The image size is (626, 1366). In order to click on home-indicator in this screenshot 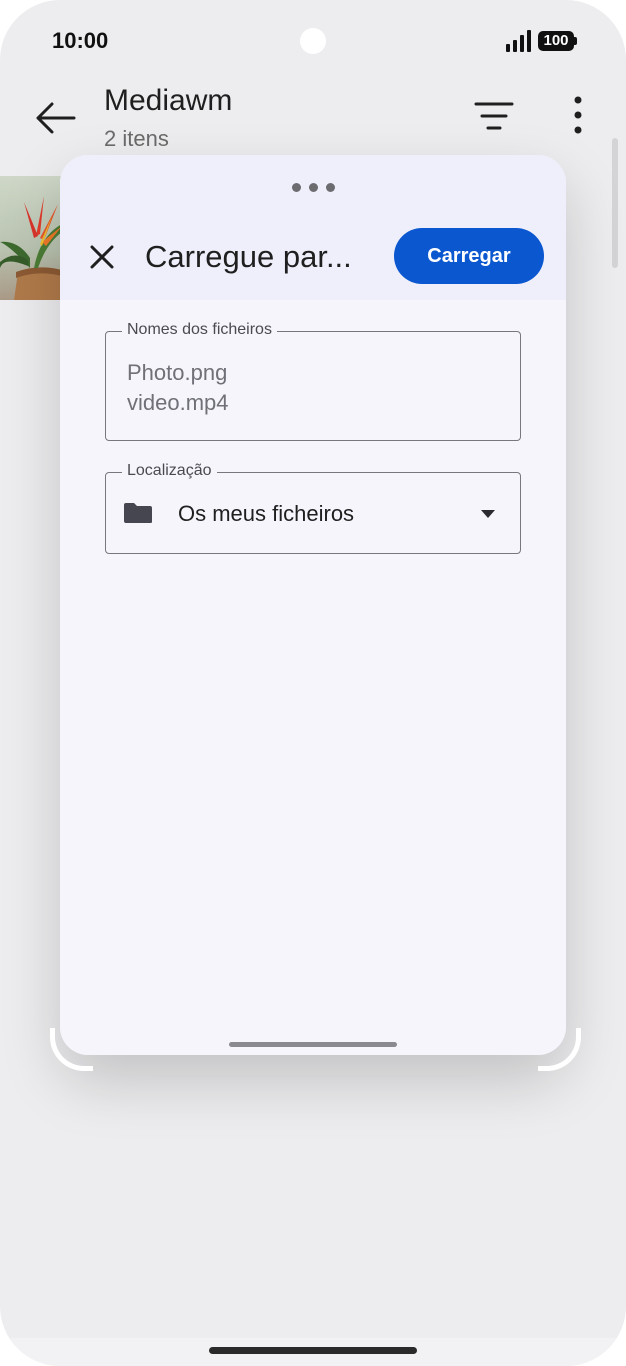, I will do `click(313, 1350)`.